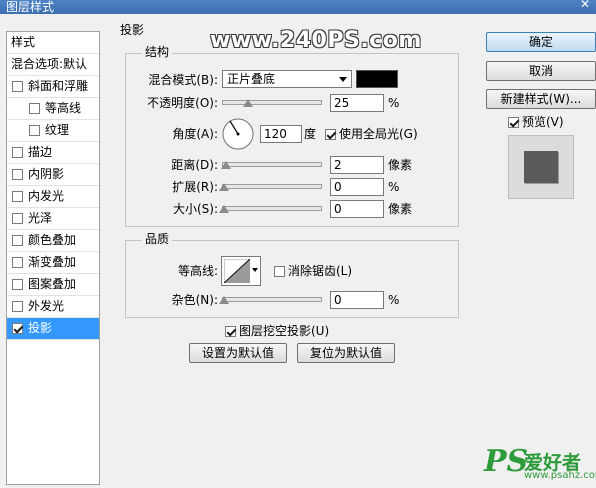 Image resolution: width=596 pixels, height=488 pixels. What do you see at coordinates (320, 271) in the screenshot?
I see `anti-alias-label: 消除锯齿(L)` at bounding box center [320, 271].